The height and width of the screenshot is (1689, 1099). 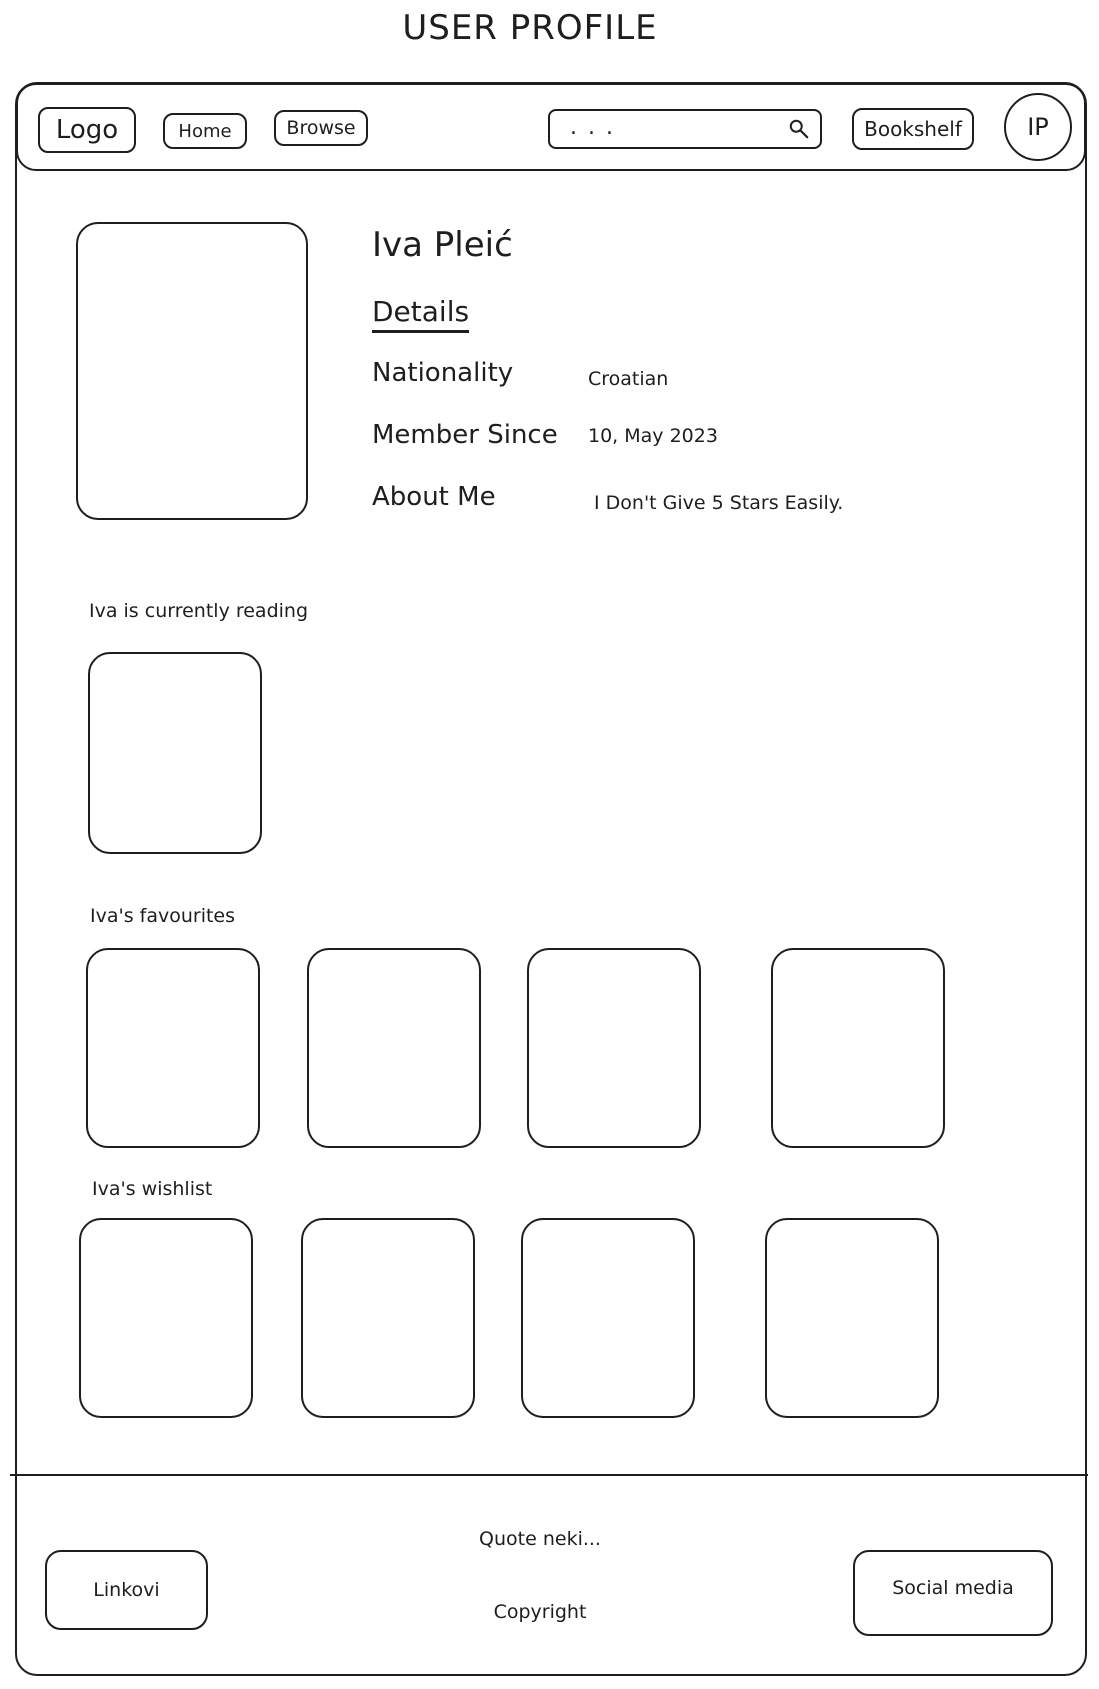 What do you see at coordinates (199, 611) in the screenshot?
I see `currently-reading-title: Iva is currently reading` at bounding box center [199, 611].